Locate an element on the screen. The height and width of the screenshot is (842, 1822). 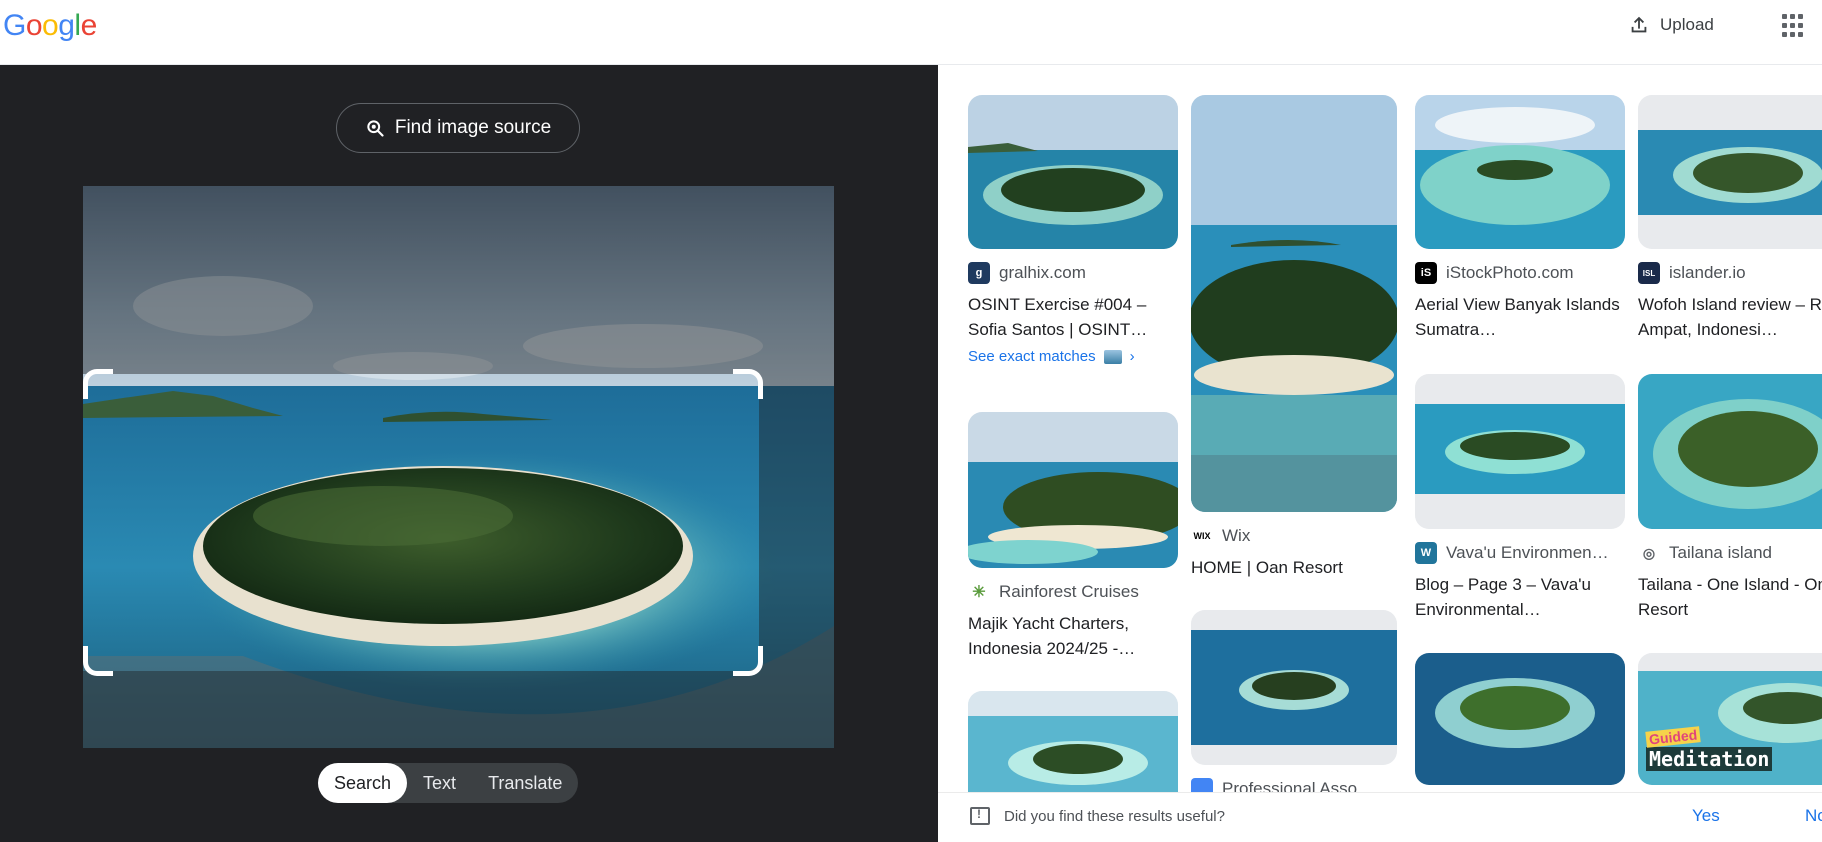
lens-mode-tabs: Search Text Translate is located at coordinates (448, 783).